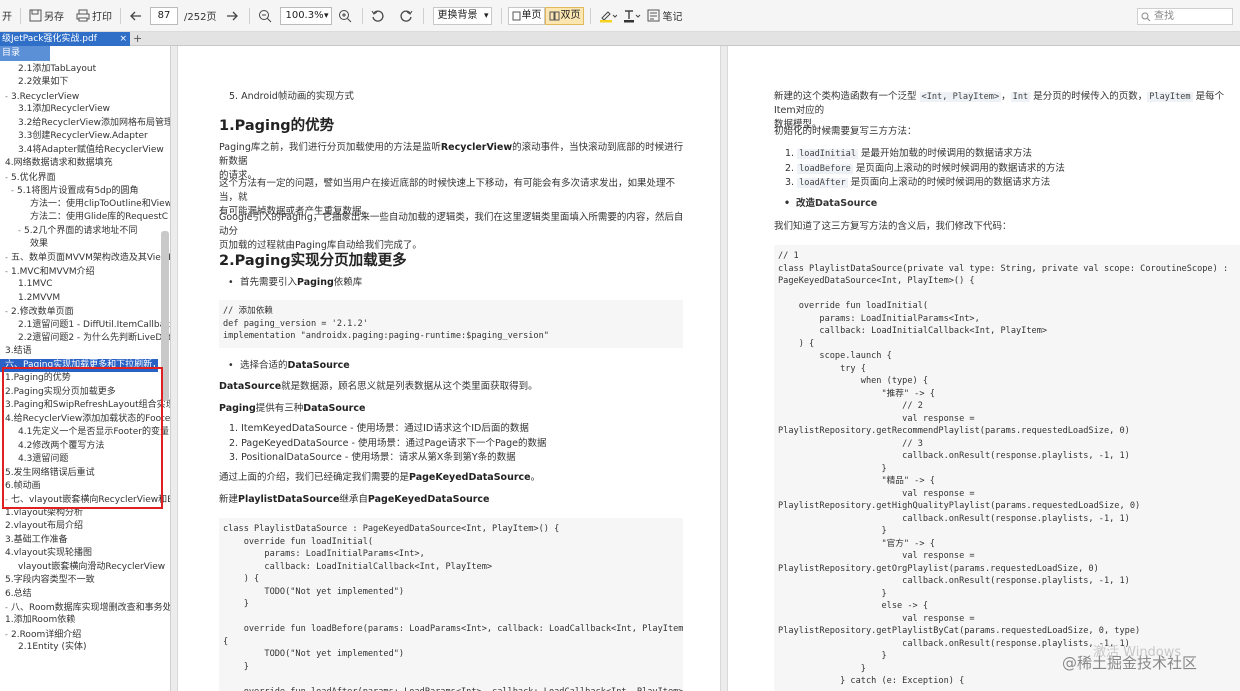  What do you see at coordinates (44, 512) in the screenshot?
I see `toc-item-label: 1.vlayout架构分析` at bounding box center [44, 512].